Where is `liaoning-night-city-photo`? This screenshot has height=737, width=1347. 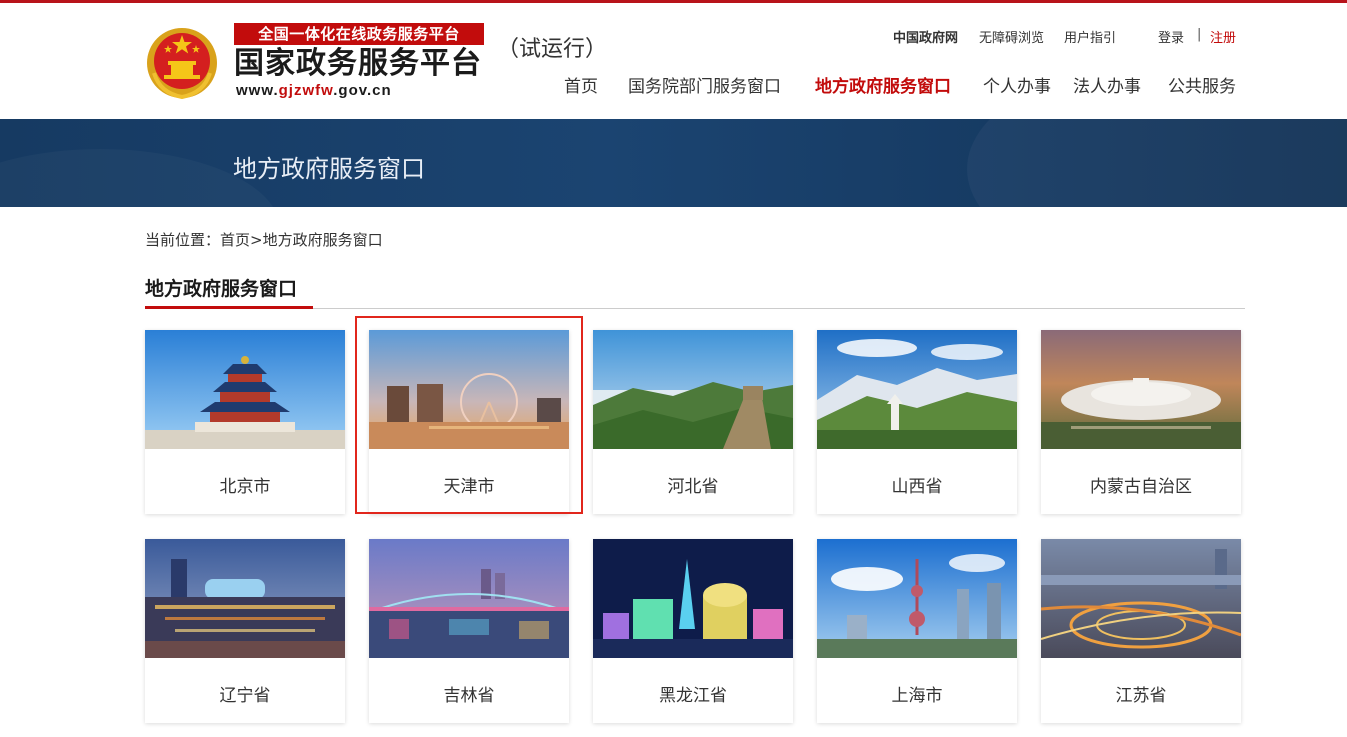
liaoning-night-city-photo is located at coordinates (245, 598).